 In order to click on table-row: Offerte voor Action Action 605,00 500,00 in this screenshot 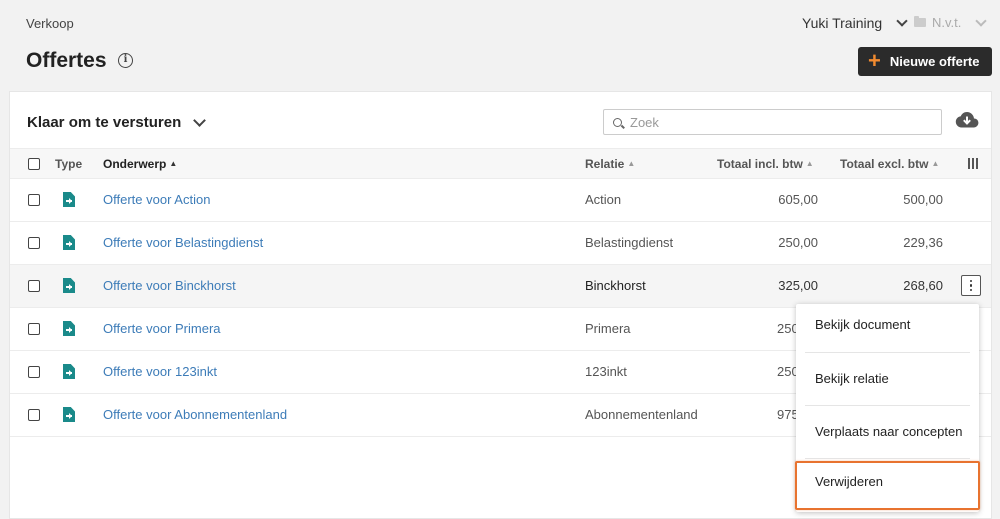, I will do `click(500, 200)`.